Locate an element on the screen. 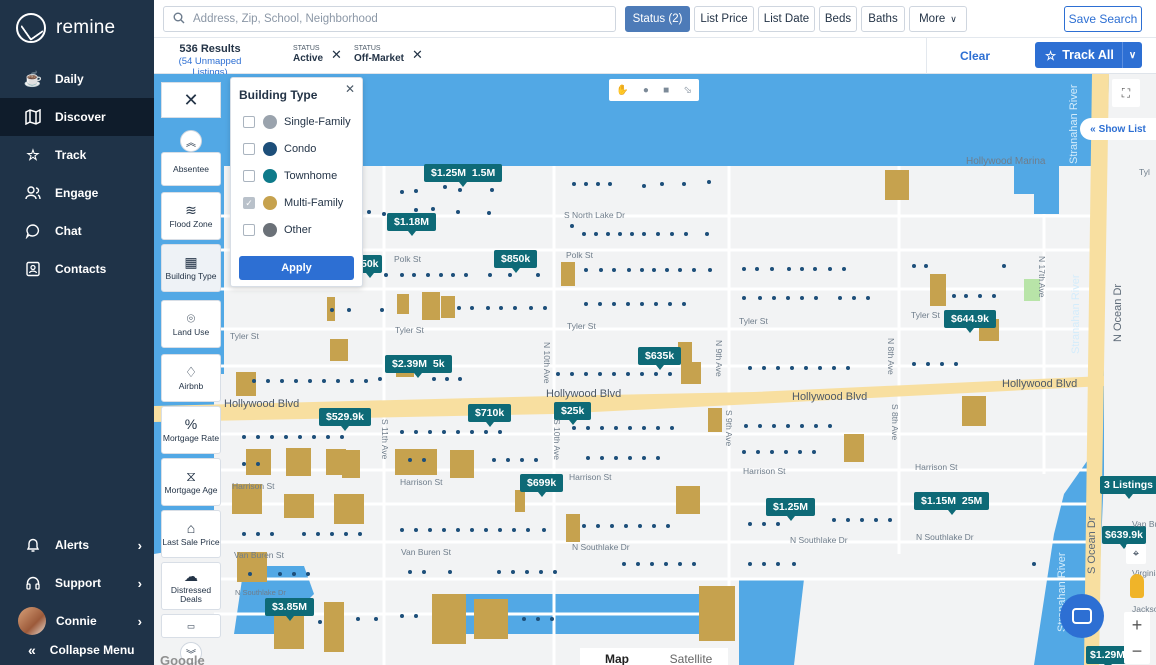  option-label: Condo is located at coordinates (300, 149).